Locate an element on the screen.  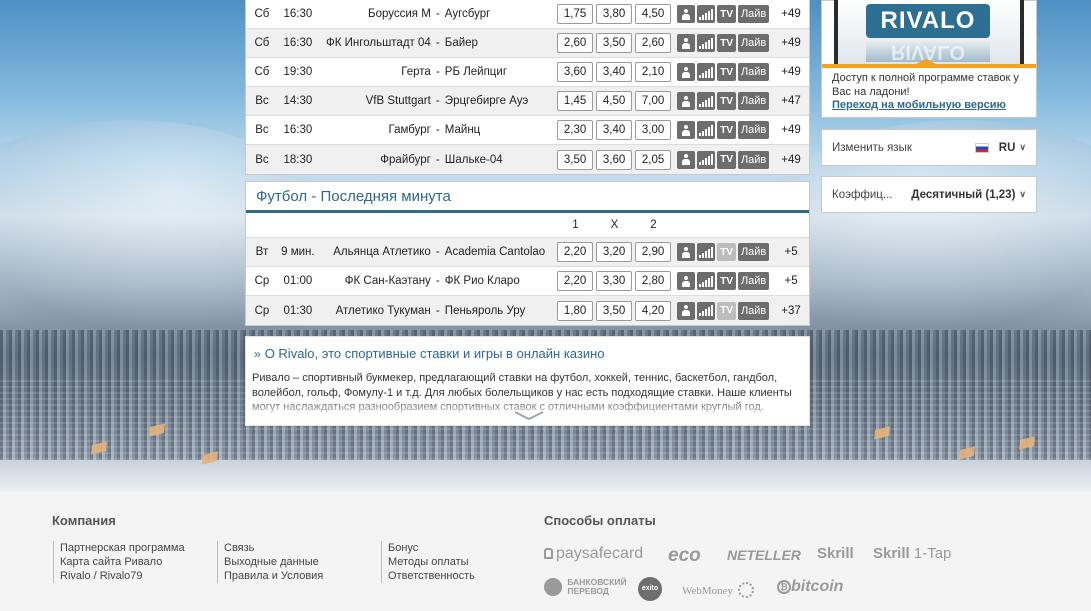
more-markets-link: +47 is located at coordinates (791, 101).